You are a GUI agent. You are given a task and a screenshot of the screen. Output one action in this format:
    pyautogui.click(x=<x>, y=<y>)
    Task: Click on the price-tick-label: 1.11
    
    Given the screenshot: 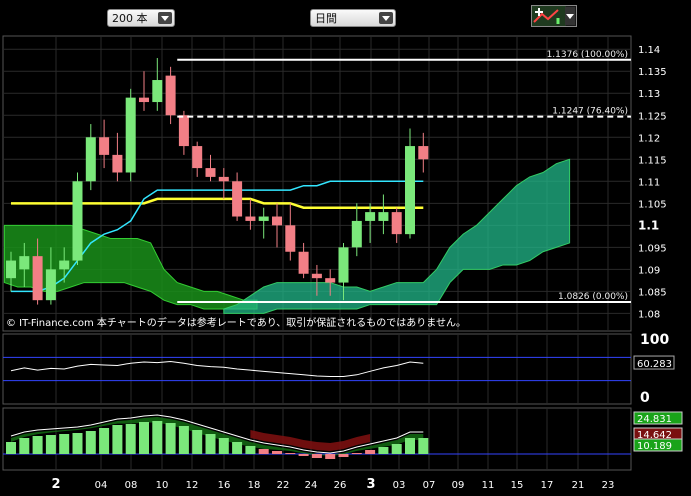 What is the action you would take?
    pyautogui.click(x=649, y=182)
    